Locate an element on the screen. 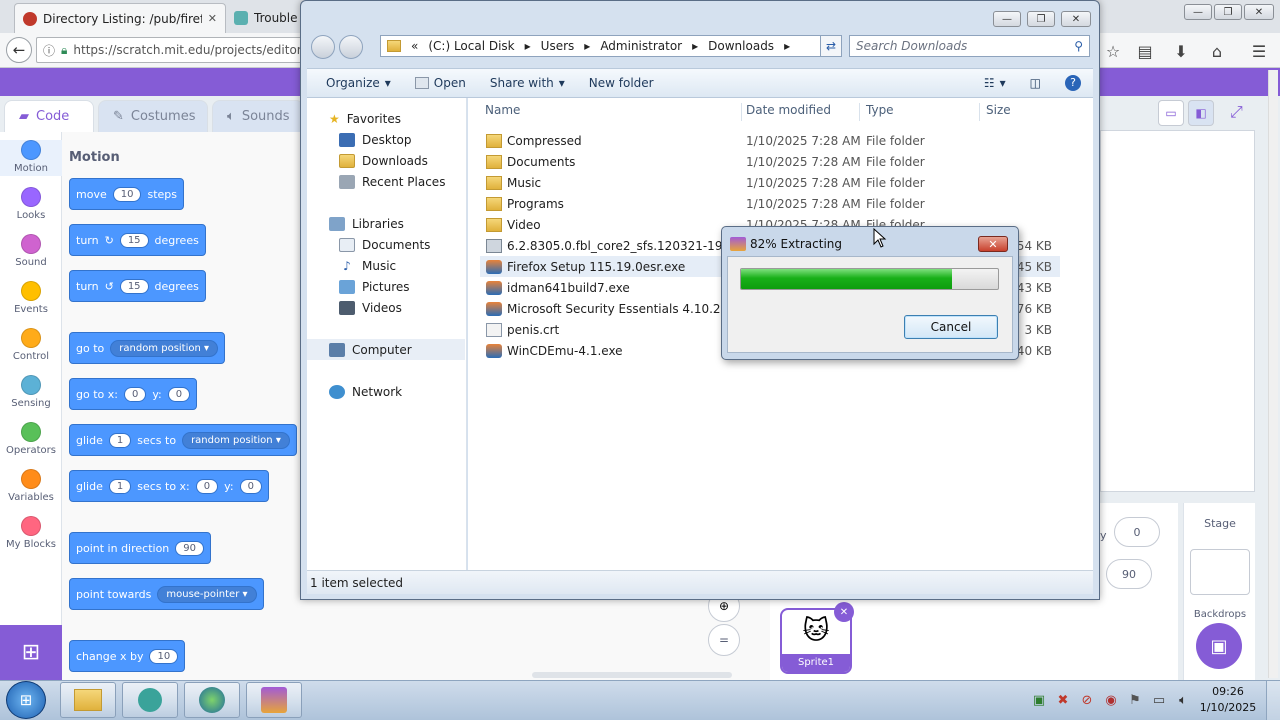 The height and width of the screenshot is (720, 1280). y-position-input: 0 is located at coordinates (1137, 532).